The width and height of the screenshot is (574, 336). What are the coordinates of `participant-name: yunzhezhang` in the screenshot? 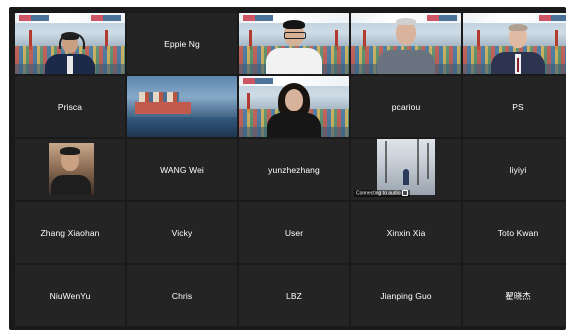 It's located at (294, 169).